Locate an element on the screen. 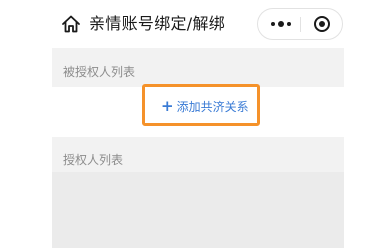 Image resolution: width=387 pixels, height=248 pixels. add-relationship-label: 添加共济关系 is located at coordinates (212, 106).